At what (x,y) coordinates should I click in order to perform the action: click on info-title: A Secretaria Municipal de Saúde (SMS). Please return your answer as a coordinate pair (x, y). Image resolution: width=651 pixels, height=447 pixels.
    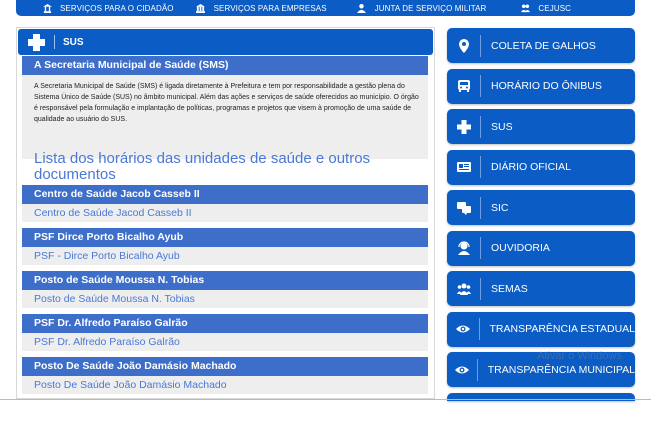
    Looking at the image, I should click on (225, 65).